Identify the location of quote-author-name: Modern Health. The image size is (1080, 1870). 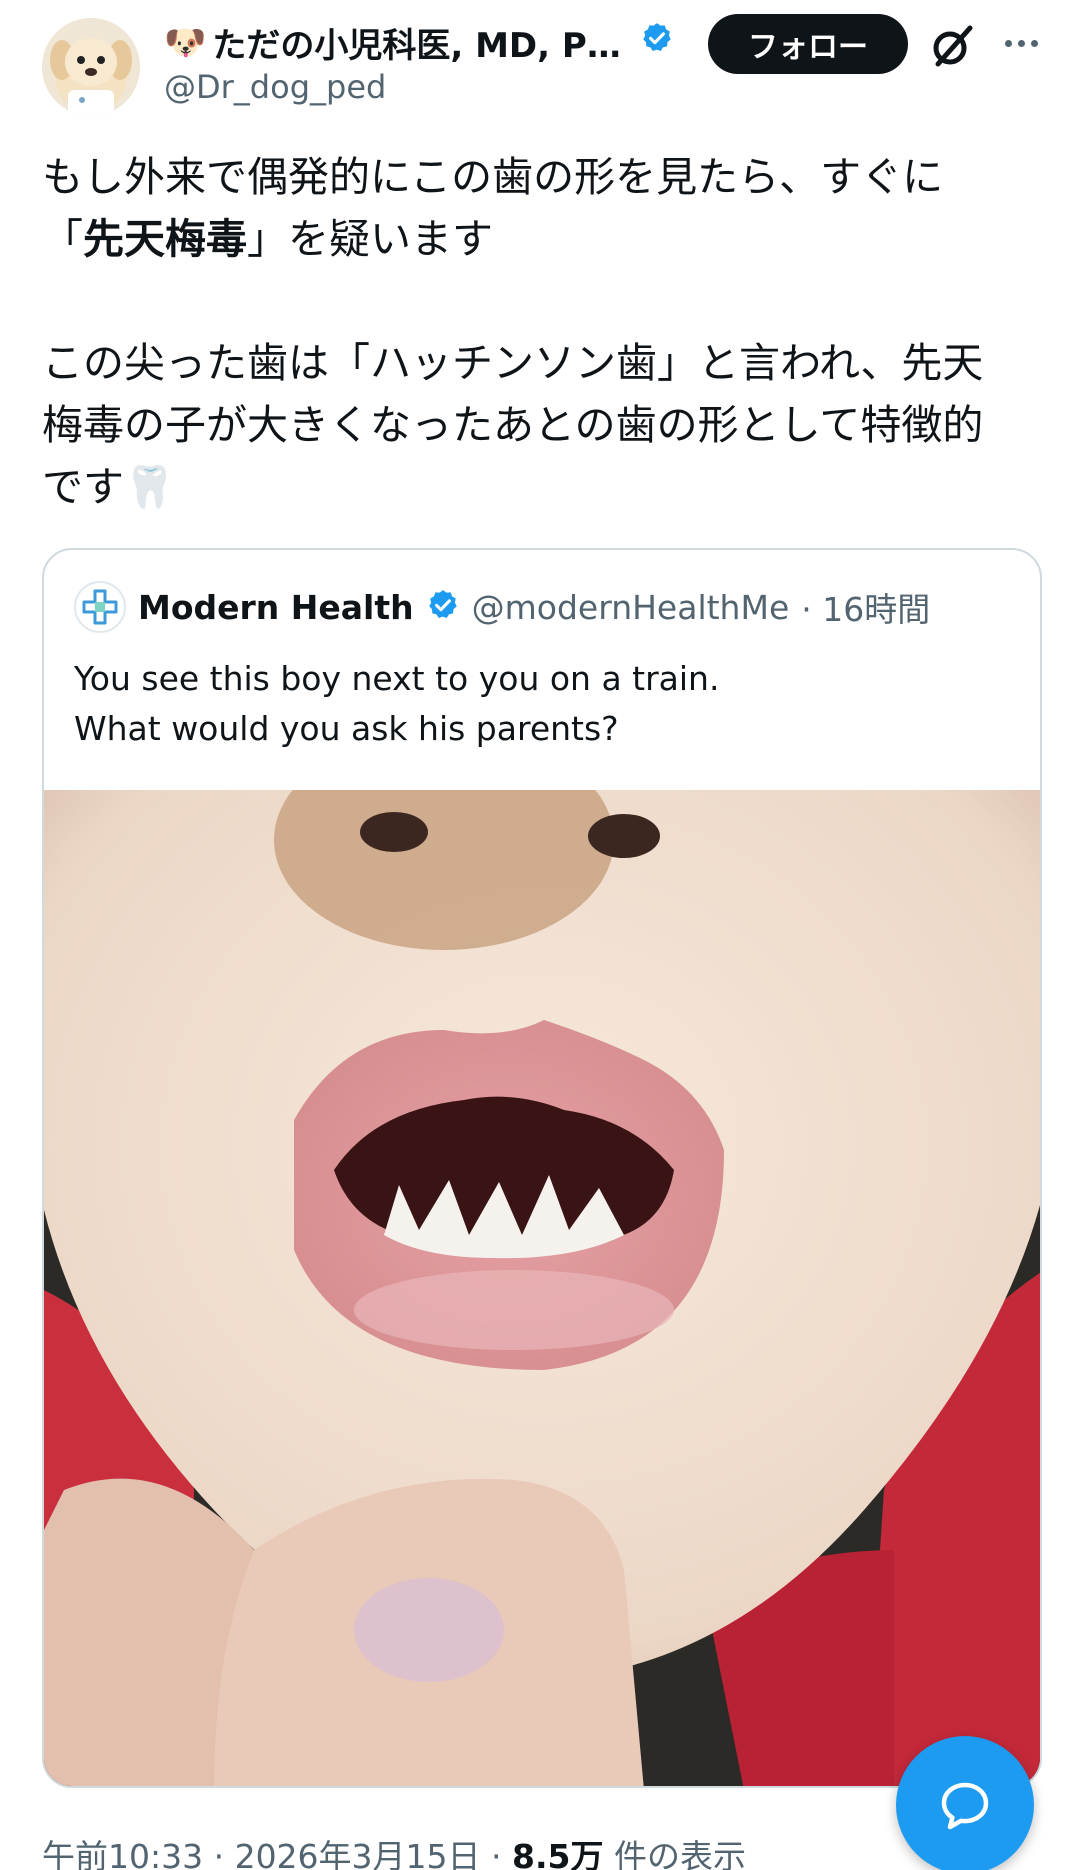
(276, 607).